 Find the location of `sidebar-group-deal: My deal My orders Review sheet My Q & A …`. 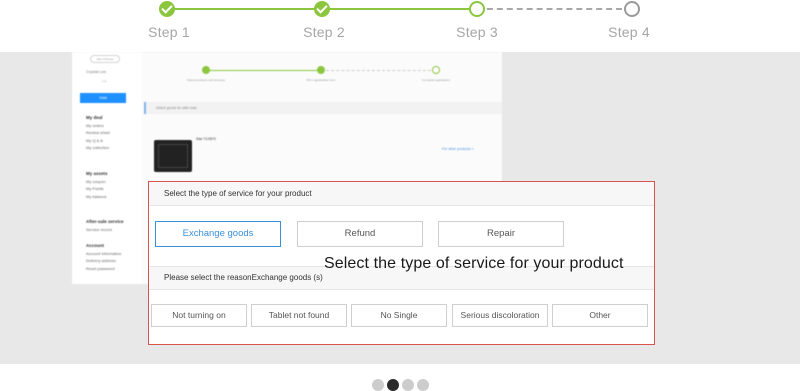

sidebar-group-deal: My deal My orders Review sheet My Q & A … is located at coordinates (98, 133).